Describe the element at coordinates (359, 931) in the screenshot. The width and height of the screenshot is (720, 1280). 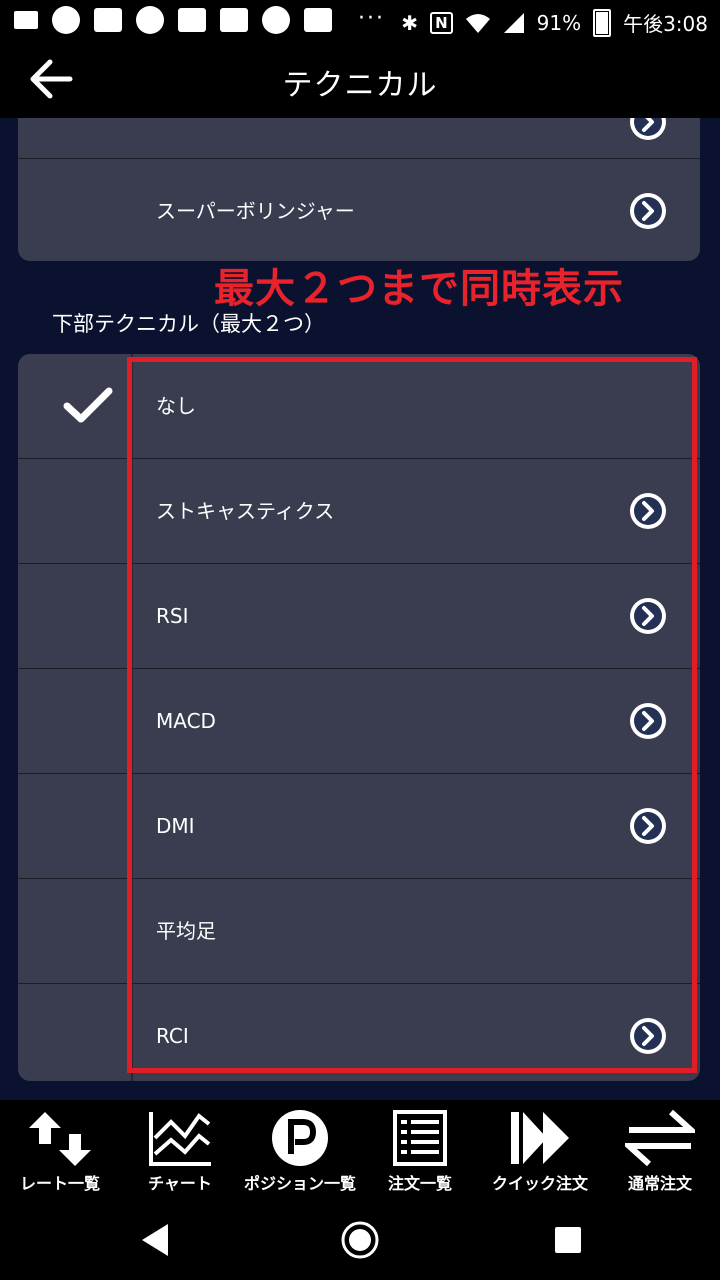
I see `list-item-heikin-ashi: 平均足` at that location.